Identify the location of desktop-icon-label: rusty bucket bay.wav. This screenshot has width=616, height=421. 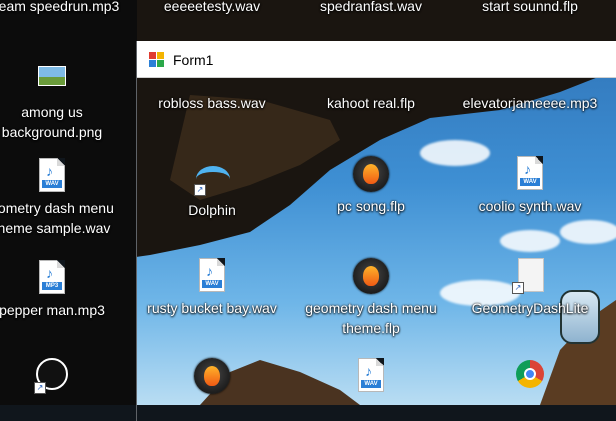
(212, 308).